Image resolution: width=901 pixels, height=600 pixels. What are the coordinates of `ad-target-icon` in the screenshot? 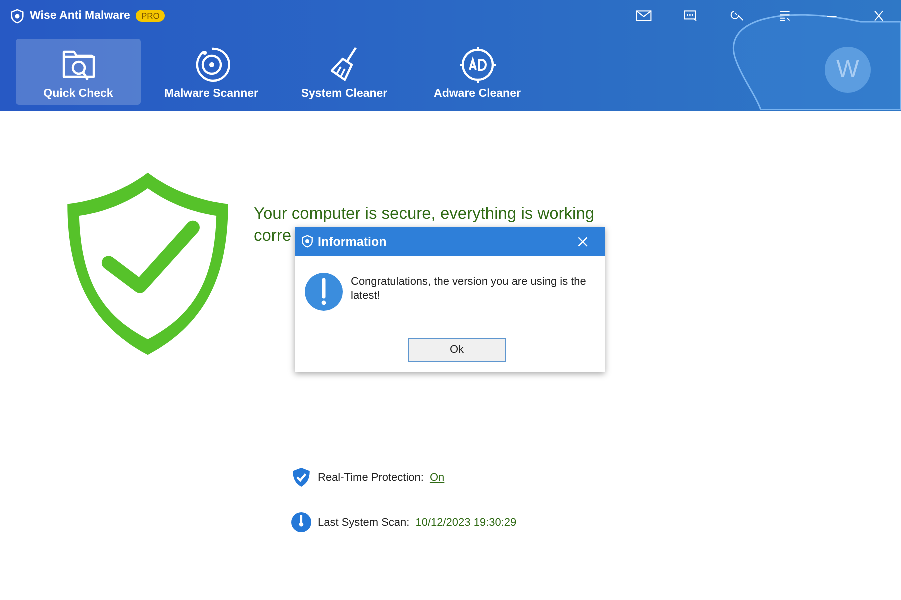 It's located at (478, 65).